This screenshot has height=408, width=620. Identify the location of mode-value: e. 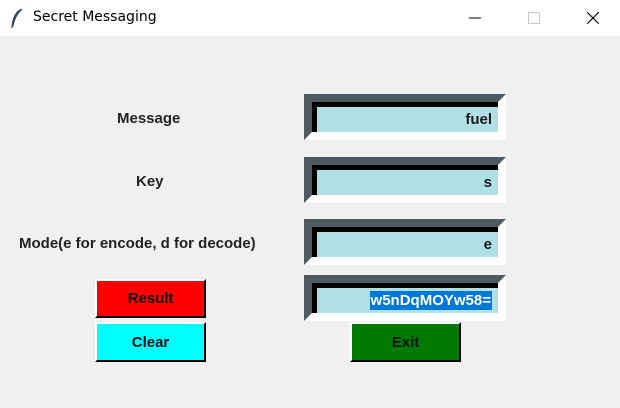
(405, 242).